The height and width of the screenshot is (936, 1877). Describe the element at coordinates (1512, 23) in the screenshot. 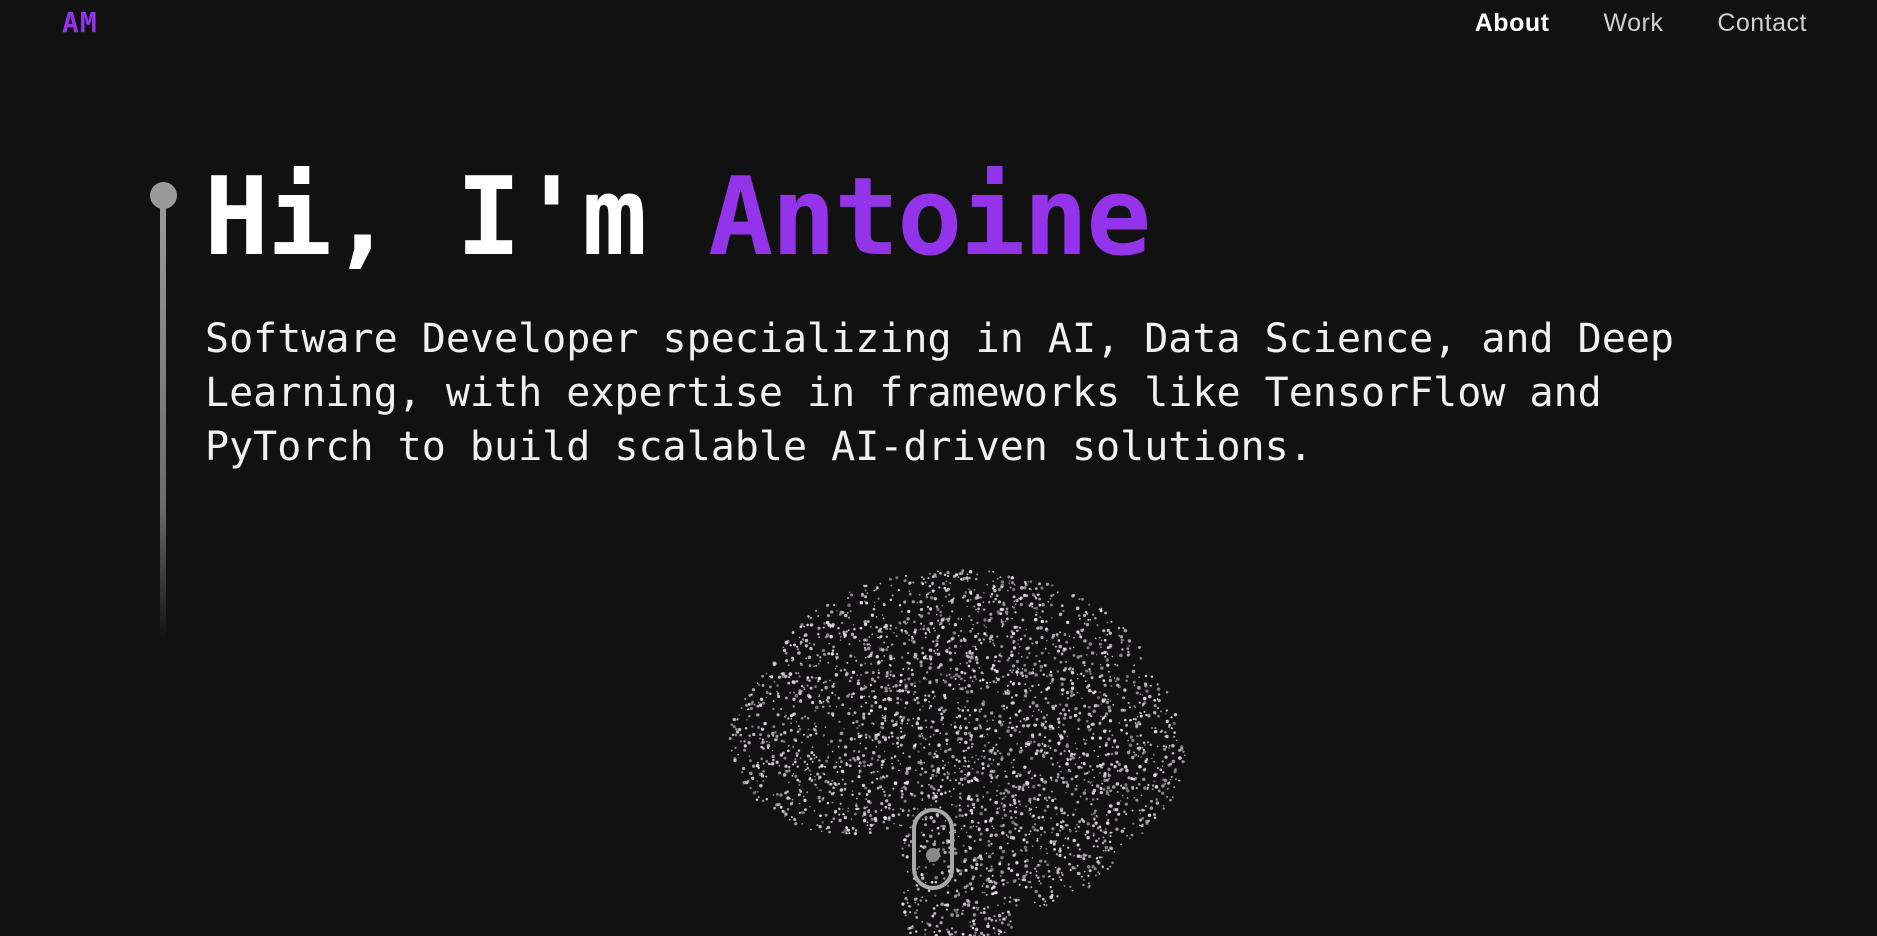

I see `nav-about-link: About` at that location.